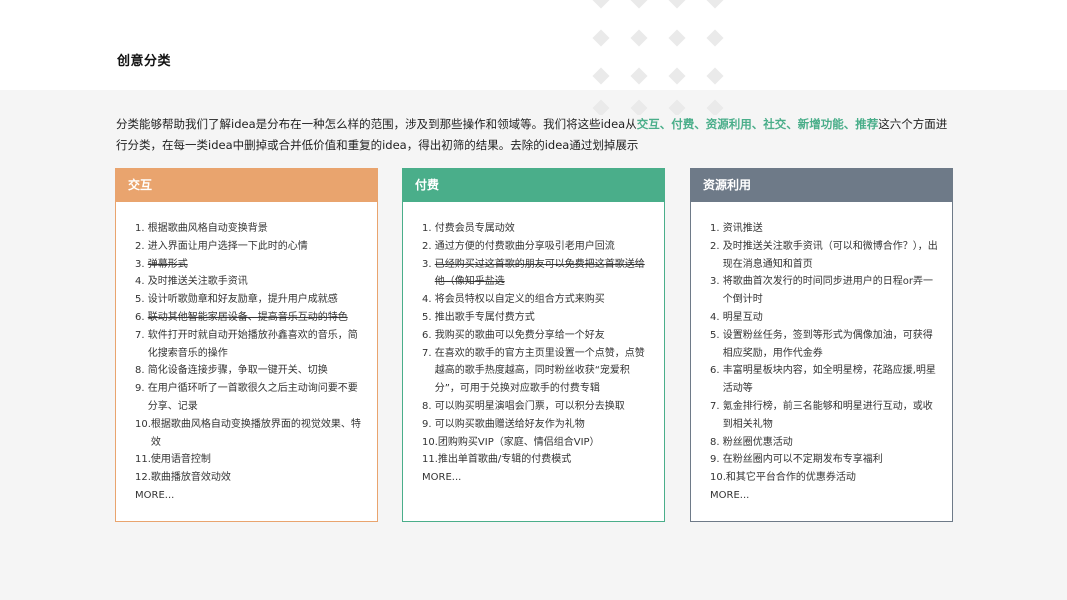  Describe the element at coordinates (249, 460) in the screenshot. I see `idea-list-item: 11. 使用语音控制` at that location.